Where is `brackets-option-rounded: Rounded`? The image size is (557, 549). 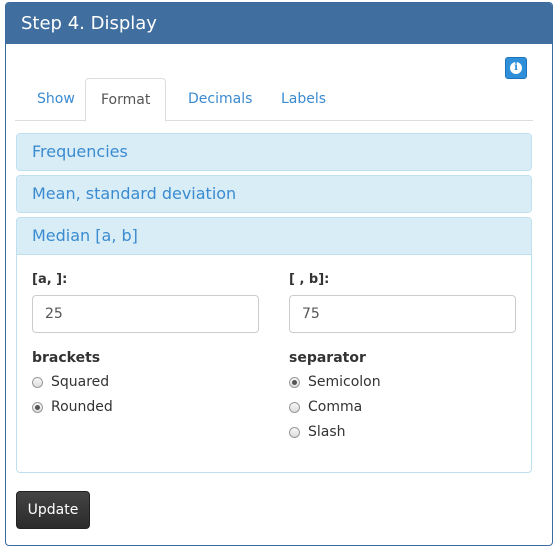
brackets-option-rounded: Rounded is located at coordinates (72, 407).